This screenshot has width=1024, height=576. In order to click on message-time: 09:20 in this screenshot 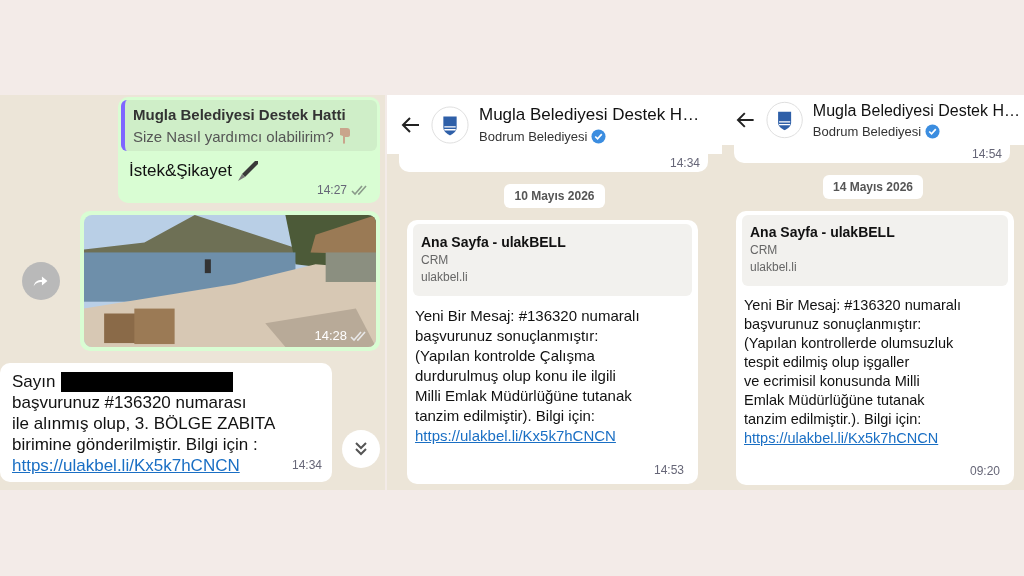, I will do `click(984, 471)`.